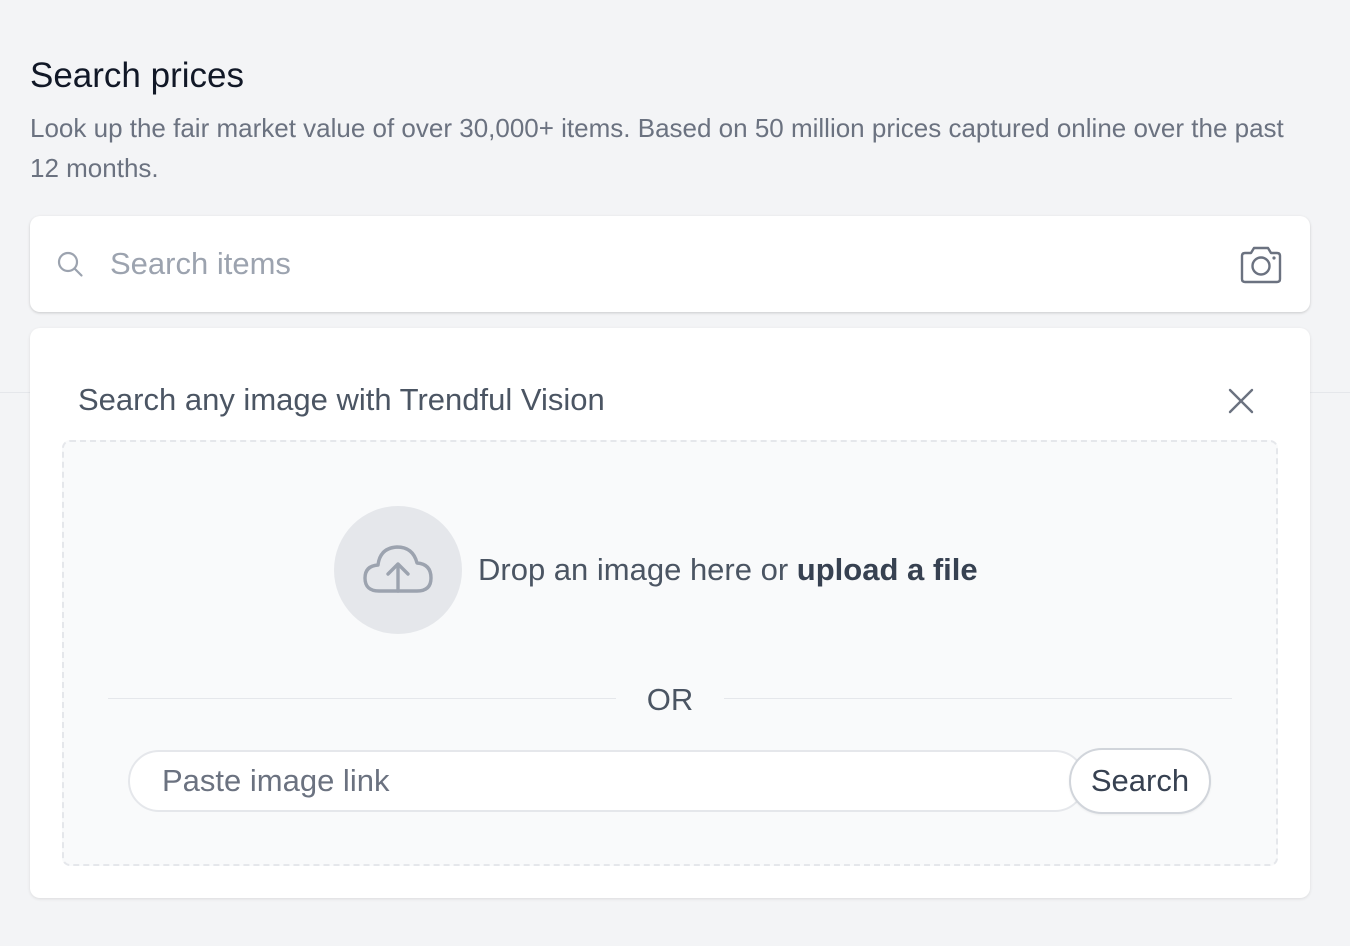 This screenshot has width=1350, height=946. I want to click on or-label: OR, so click(670, 699).